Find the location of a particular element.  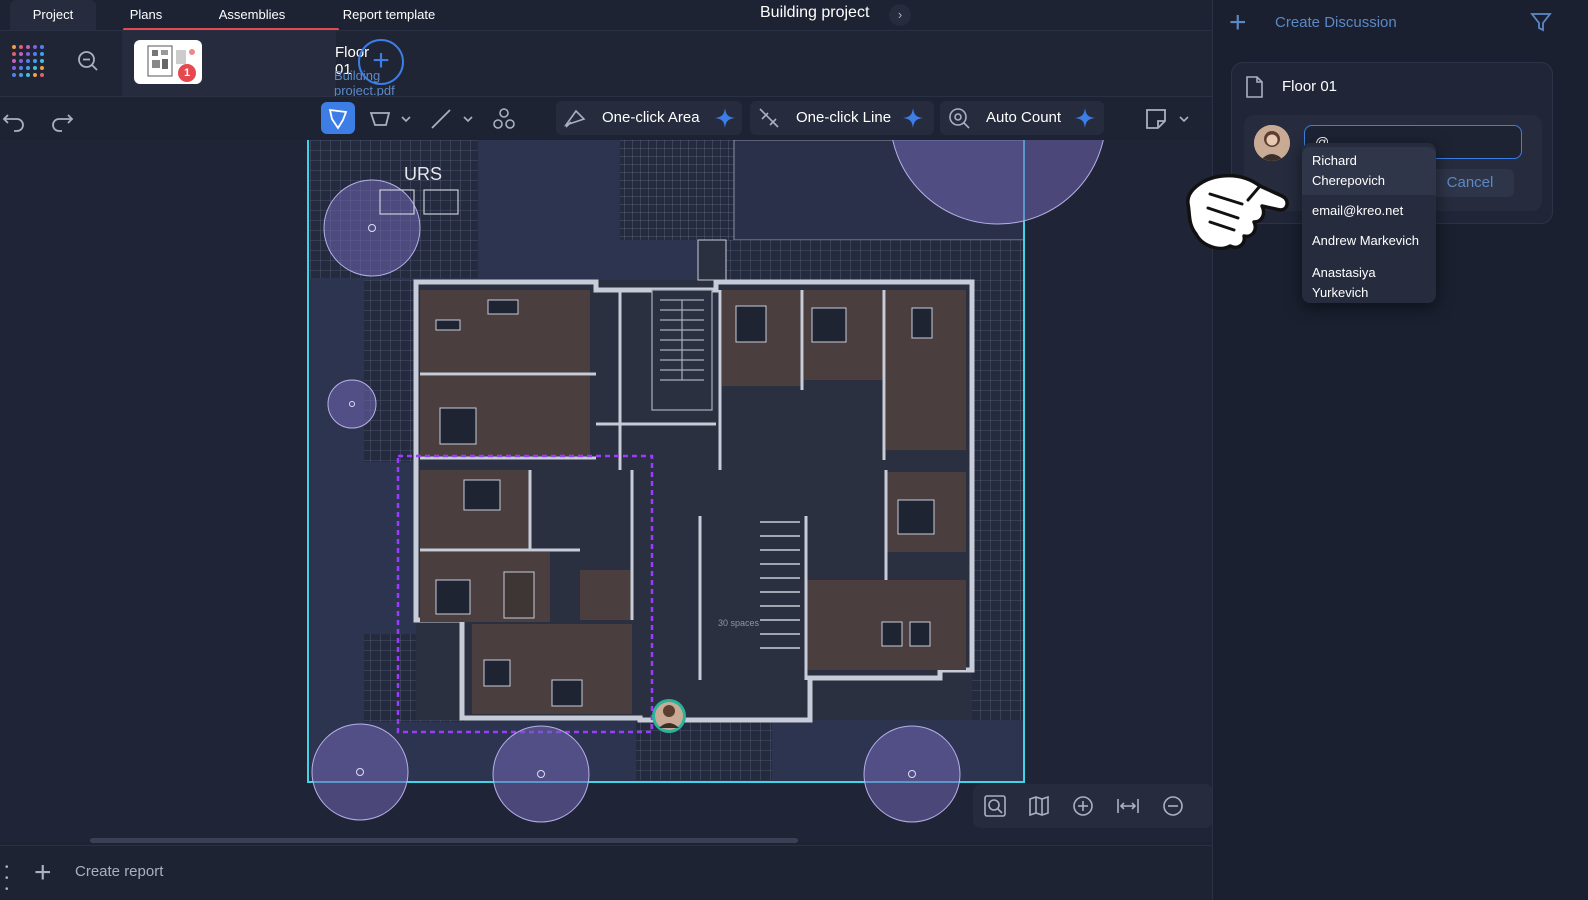

one-click-line-button: One-click Line is located at coordinates (842, 118).